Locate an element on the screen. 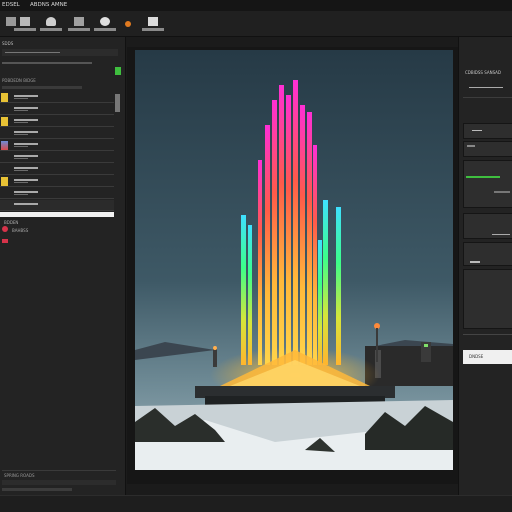  layers-tool-button is located at coordinates (25, 25).